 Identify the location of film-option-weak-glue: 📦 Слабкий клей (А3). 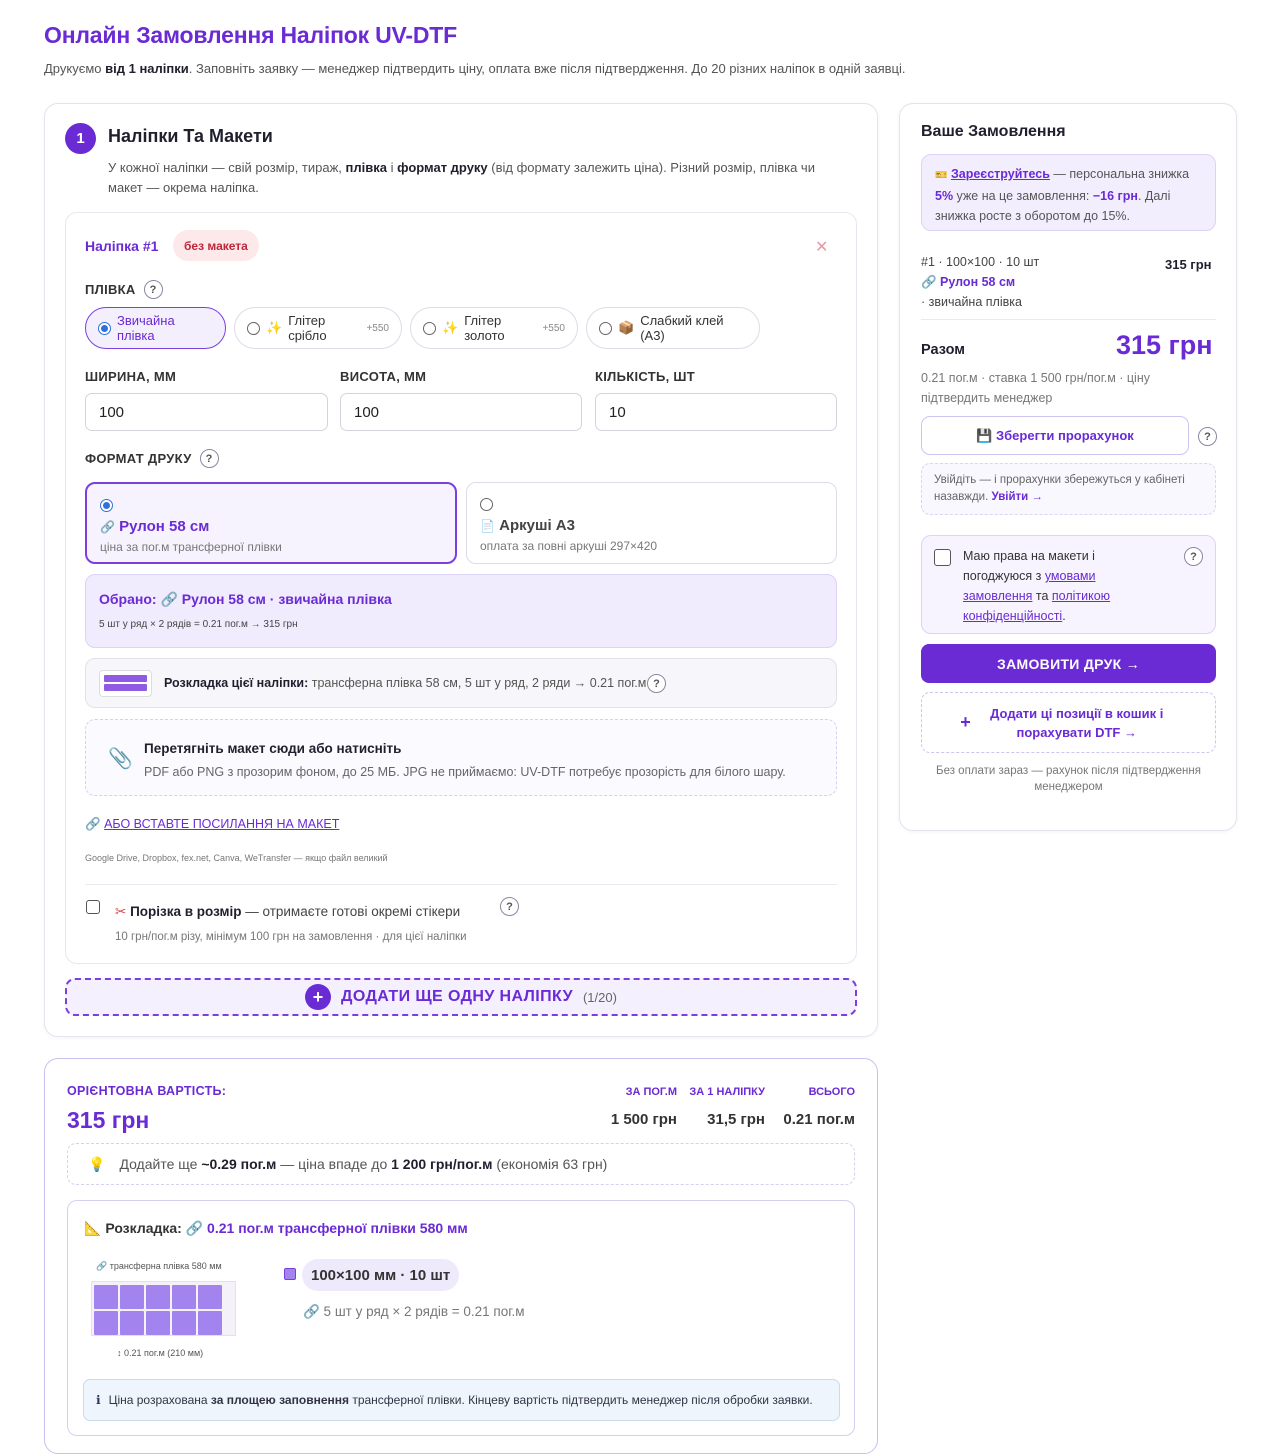
(673, 328).